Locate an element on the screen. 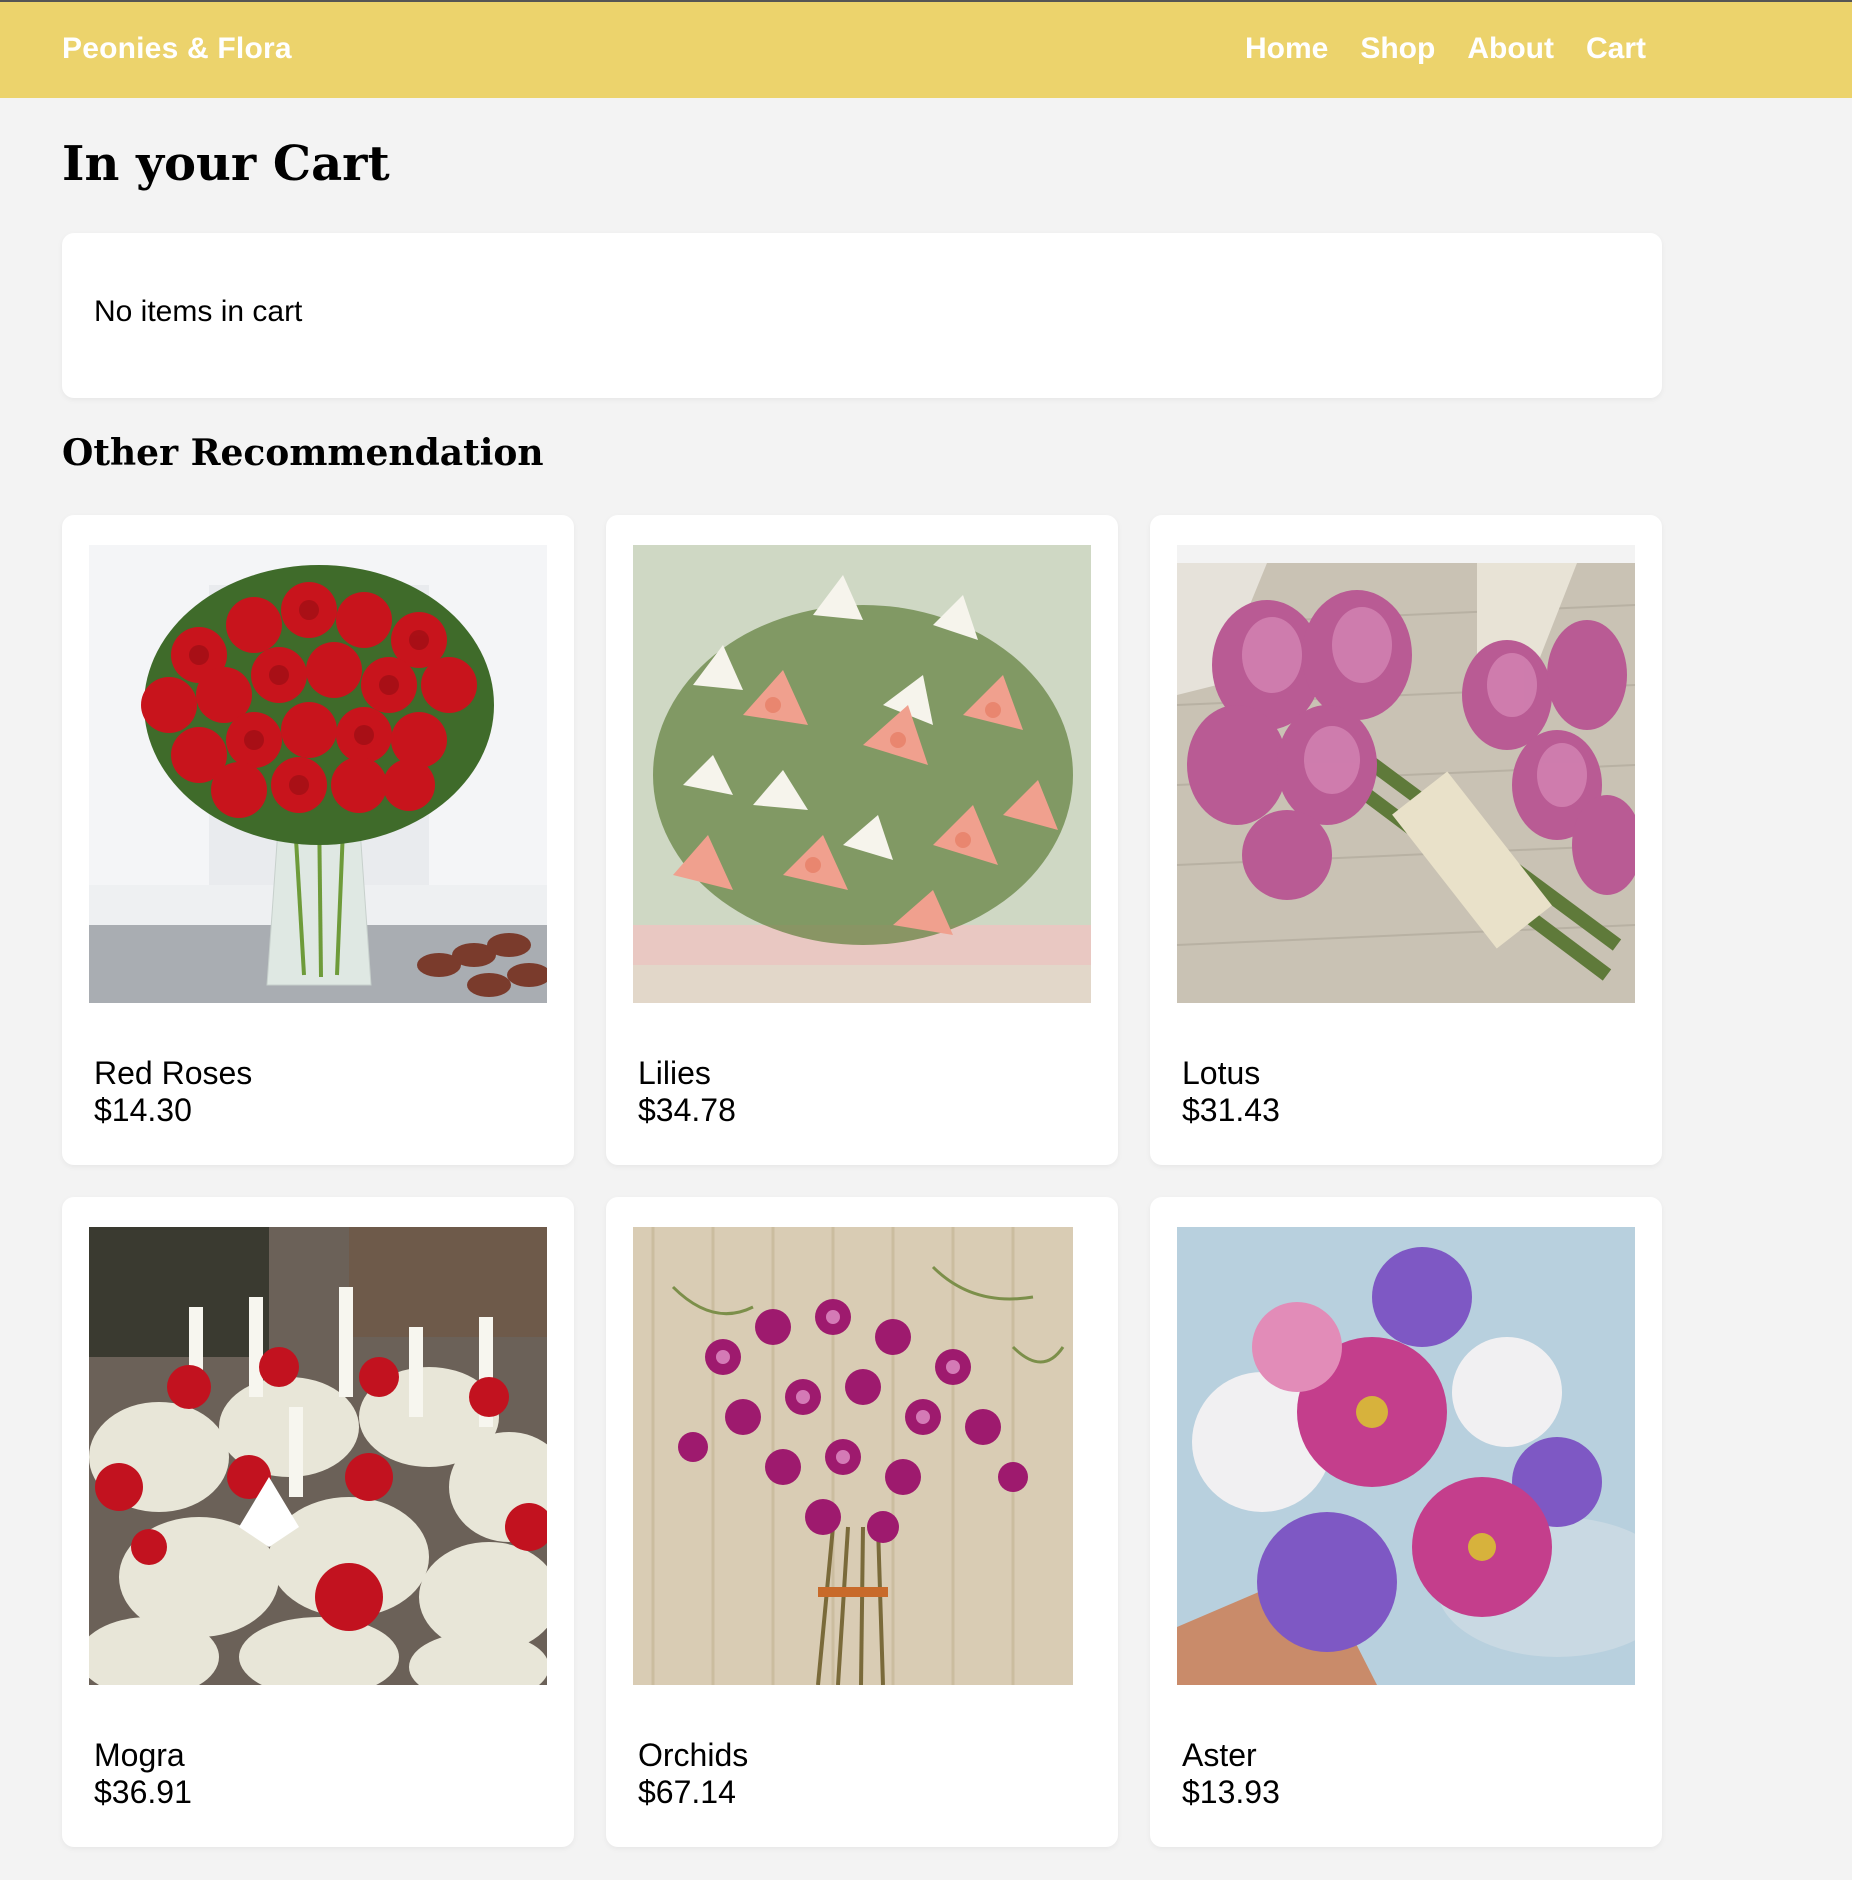 This screenshot has width=1852, height=1880. product-name: Lotus is located at coordinates (1221, 1073).